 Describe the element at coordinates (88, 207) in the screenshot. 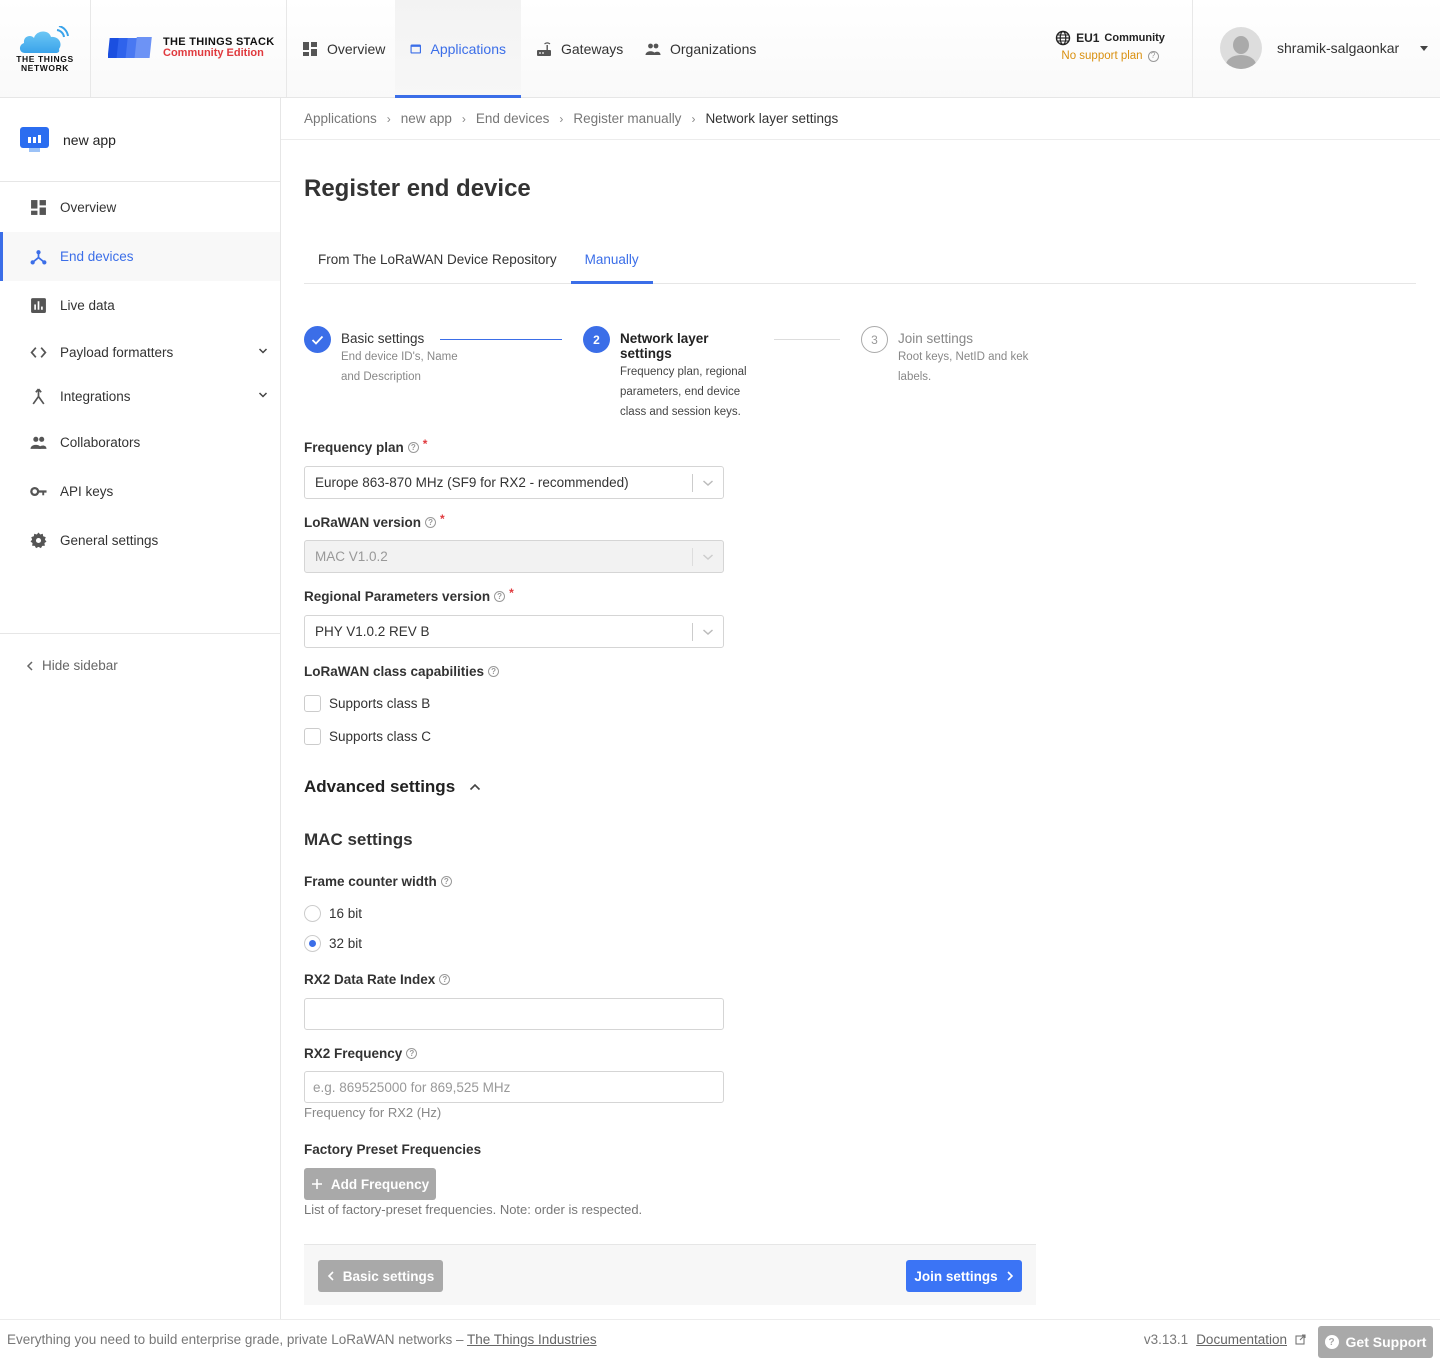

I see `sidebar-item-label: Overview` at that location.